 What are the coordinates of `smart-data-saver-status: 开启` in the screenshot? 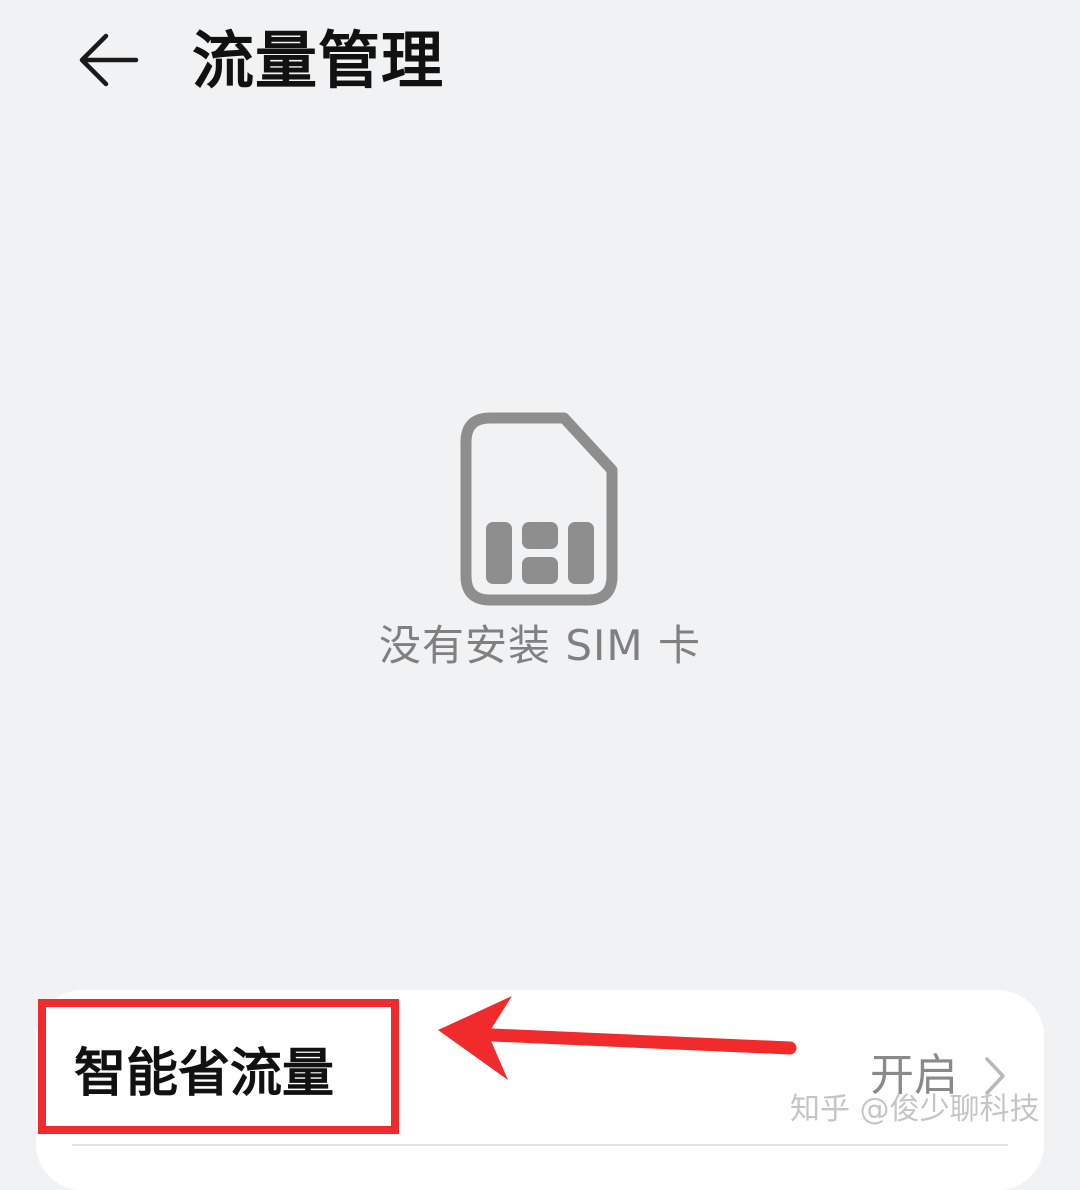 It's located at (914, 1075).